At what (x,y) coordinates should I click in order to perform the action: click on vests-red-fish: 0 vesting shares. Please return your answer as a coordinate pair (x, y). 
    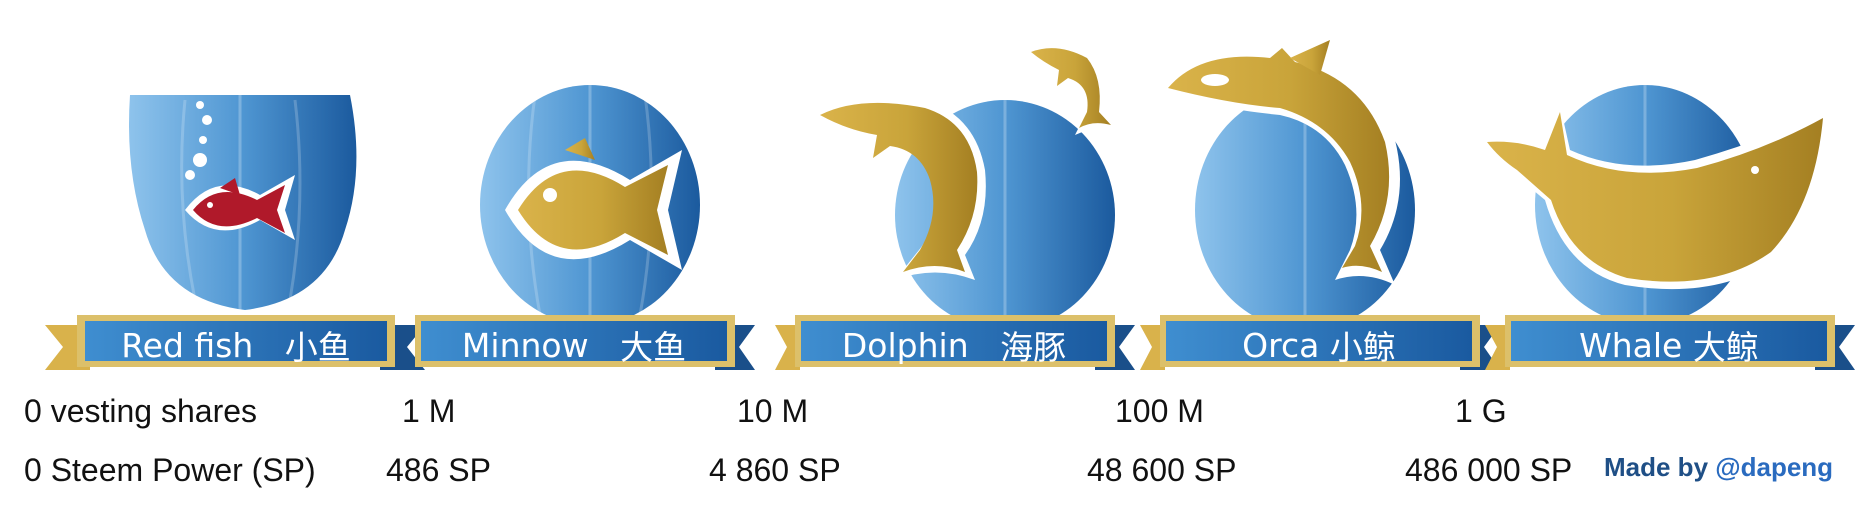
    Looking at the image, I should click on (141, 411).